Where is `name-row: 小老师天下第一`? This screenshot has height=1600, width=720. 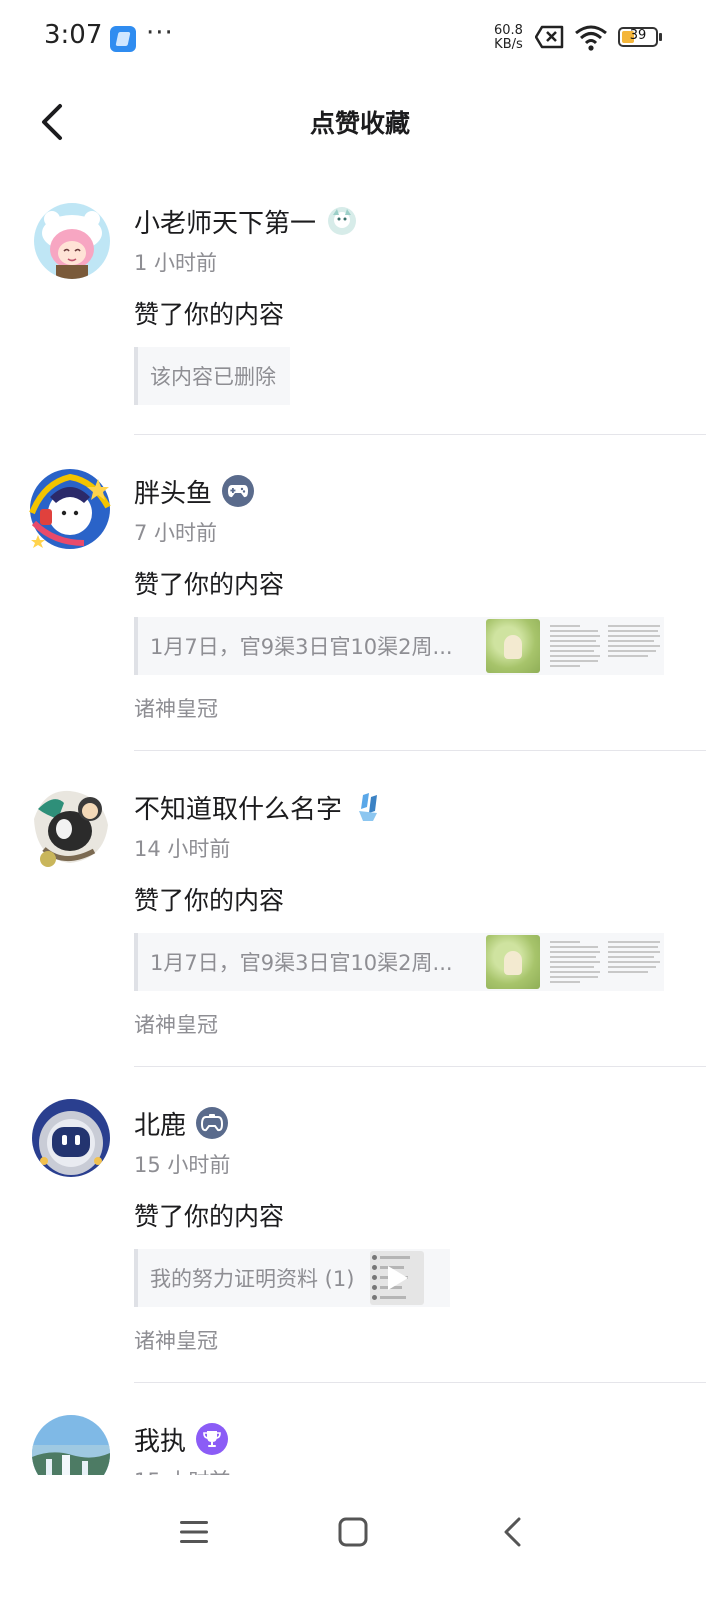 name-row: 小老师天下第一 is located at coordinates (246, 221).